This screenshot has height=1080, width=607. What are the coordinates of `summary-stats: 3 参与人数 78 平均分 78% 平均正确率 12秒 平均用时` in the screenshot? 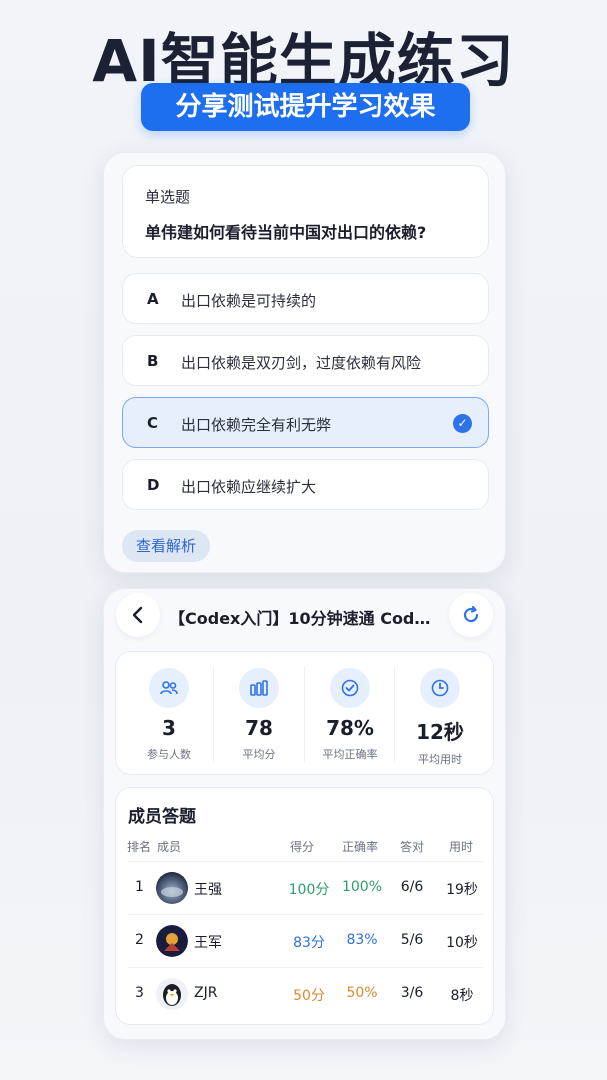 It's located at (304, 713).